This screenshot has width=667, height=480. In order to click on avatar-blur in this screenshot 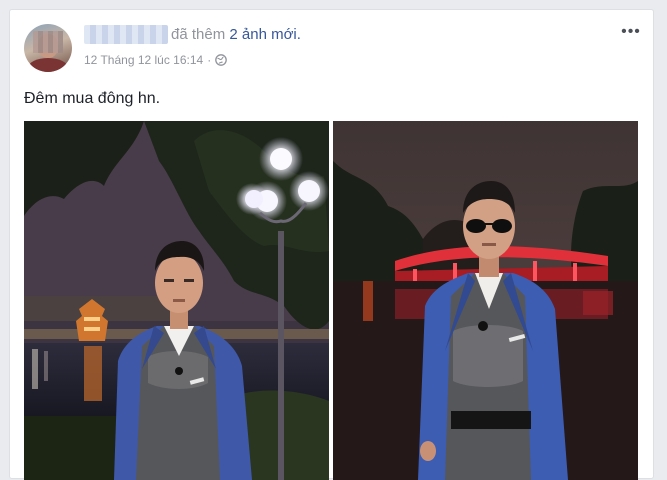, I will do `click(48, 42)`.